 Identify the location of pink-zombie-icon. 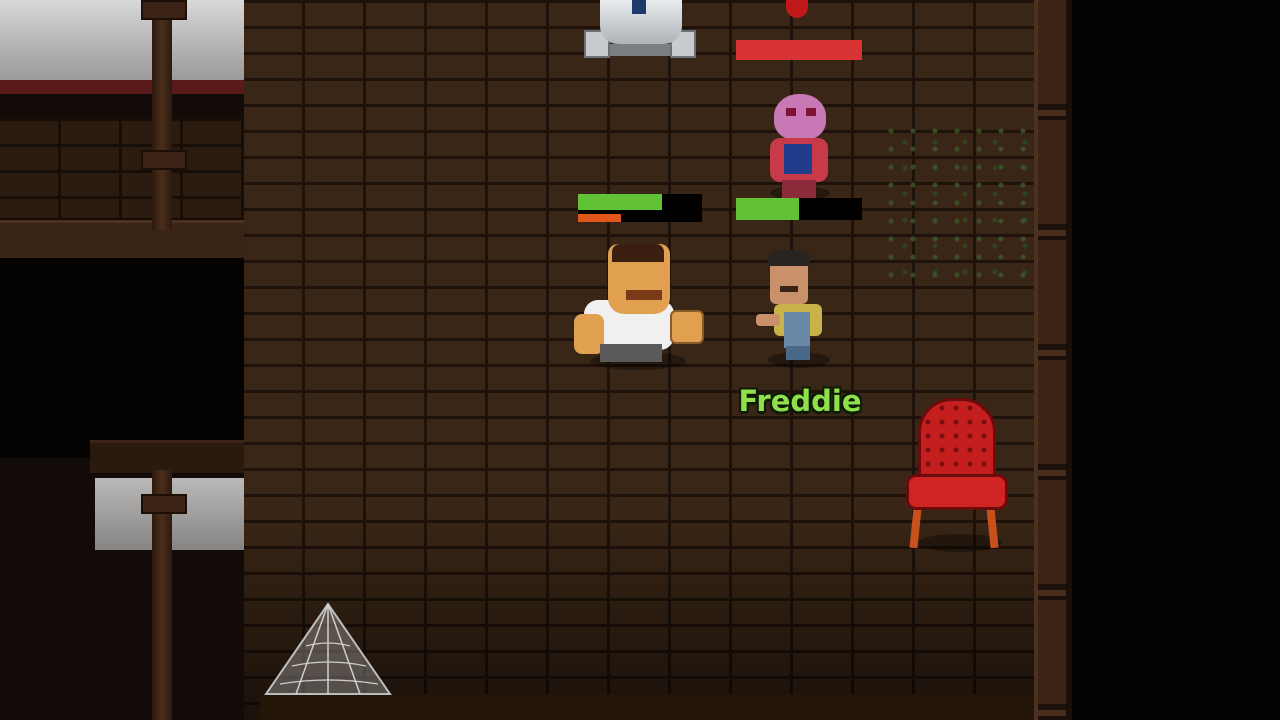
(799, 146).